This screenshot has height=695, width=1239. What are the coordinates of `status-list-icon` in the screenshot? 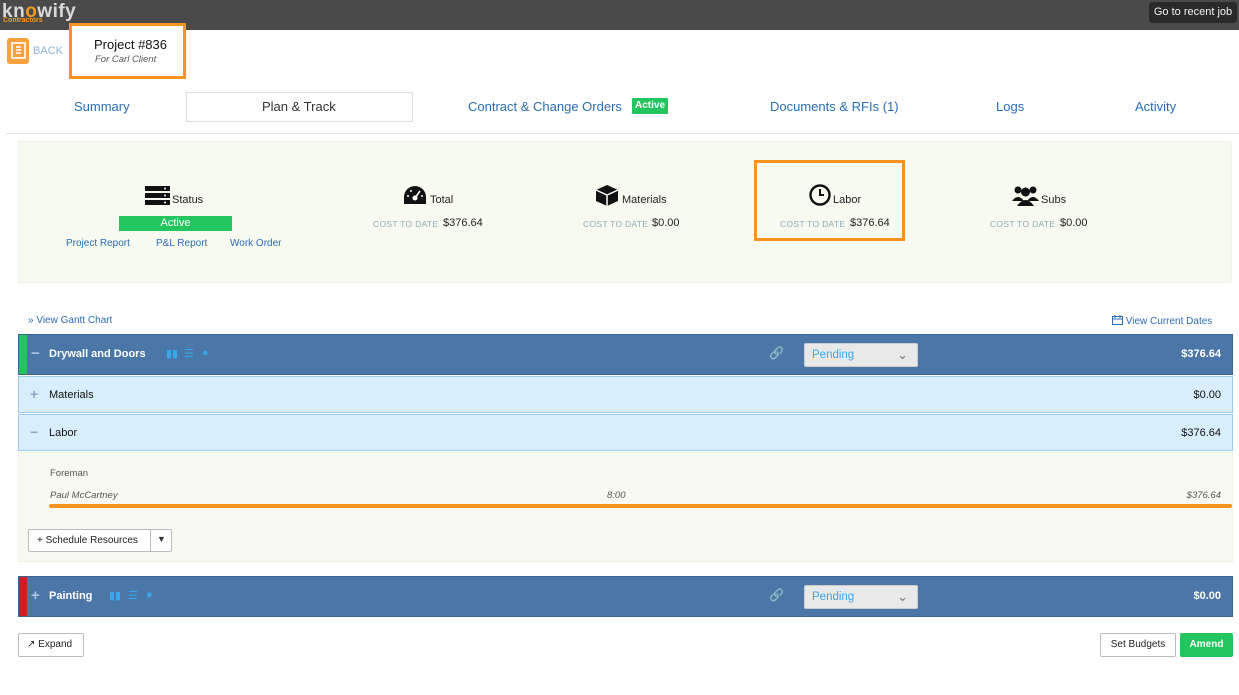 It's located at (157, 198).